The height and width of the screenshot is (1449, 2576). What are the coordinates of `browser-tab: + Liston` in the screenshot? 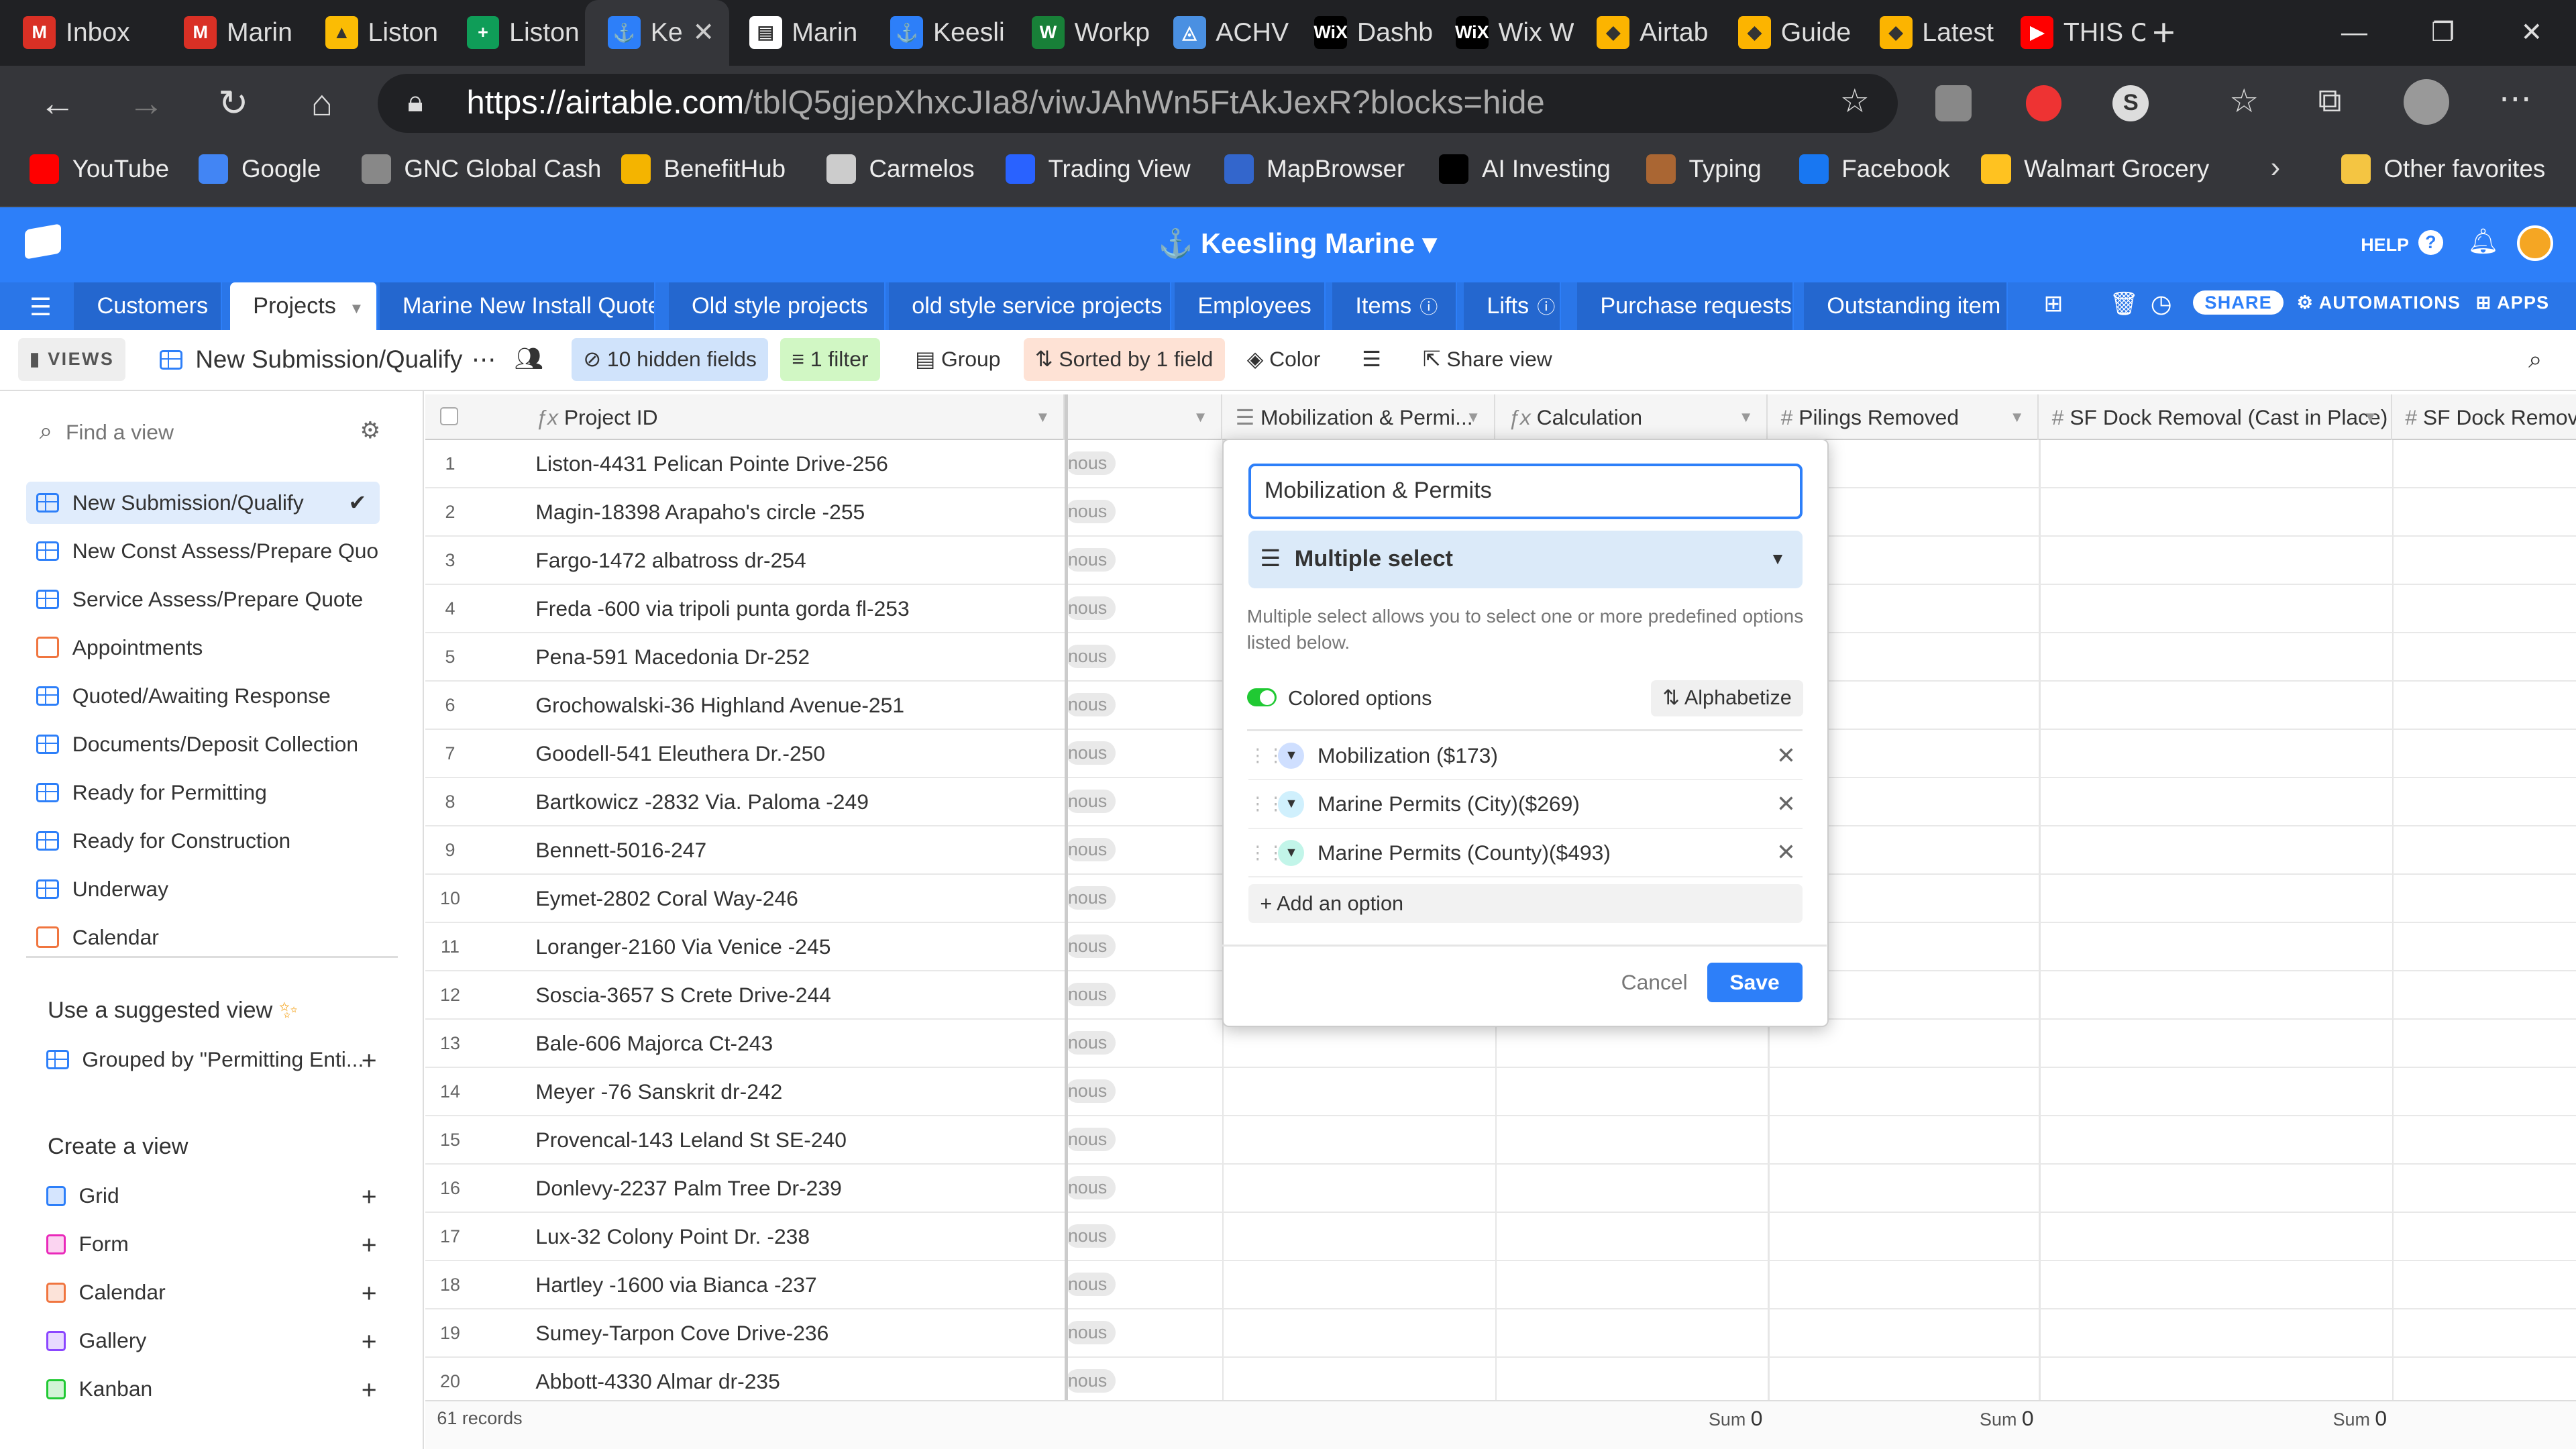 It's located at (515, 33).